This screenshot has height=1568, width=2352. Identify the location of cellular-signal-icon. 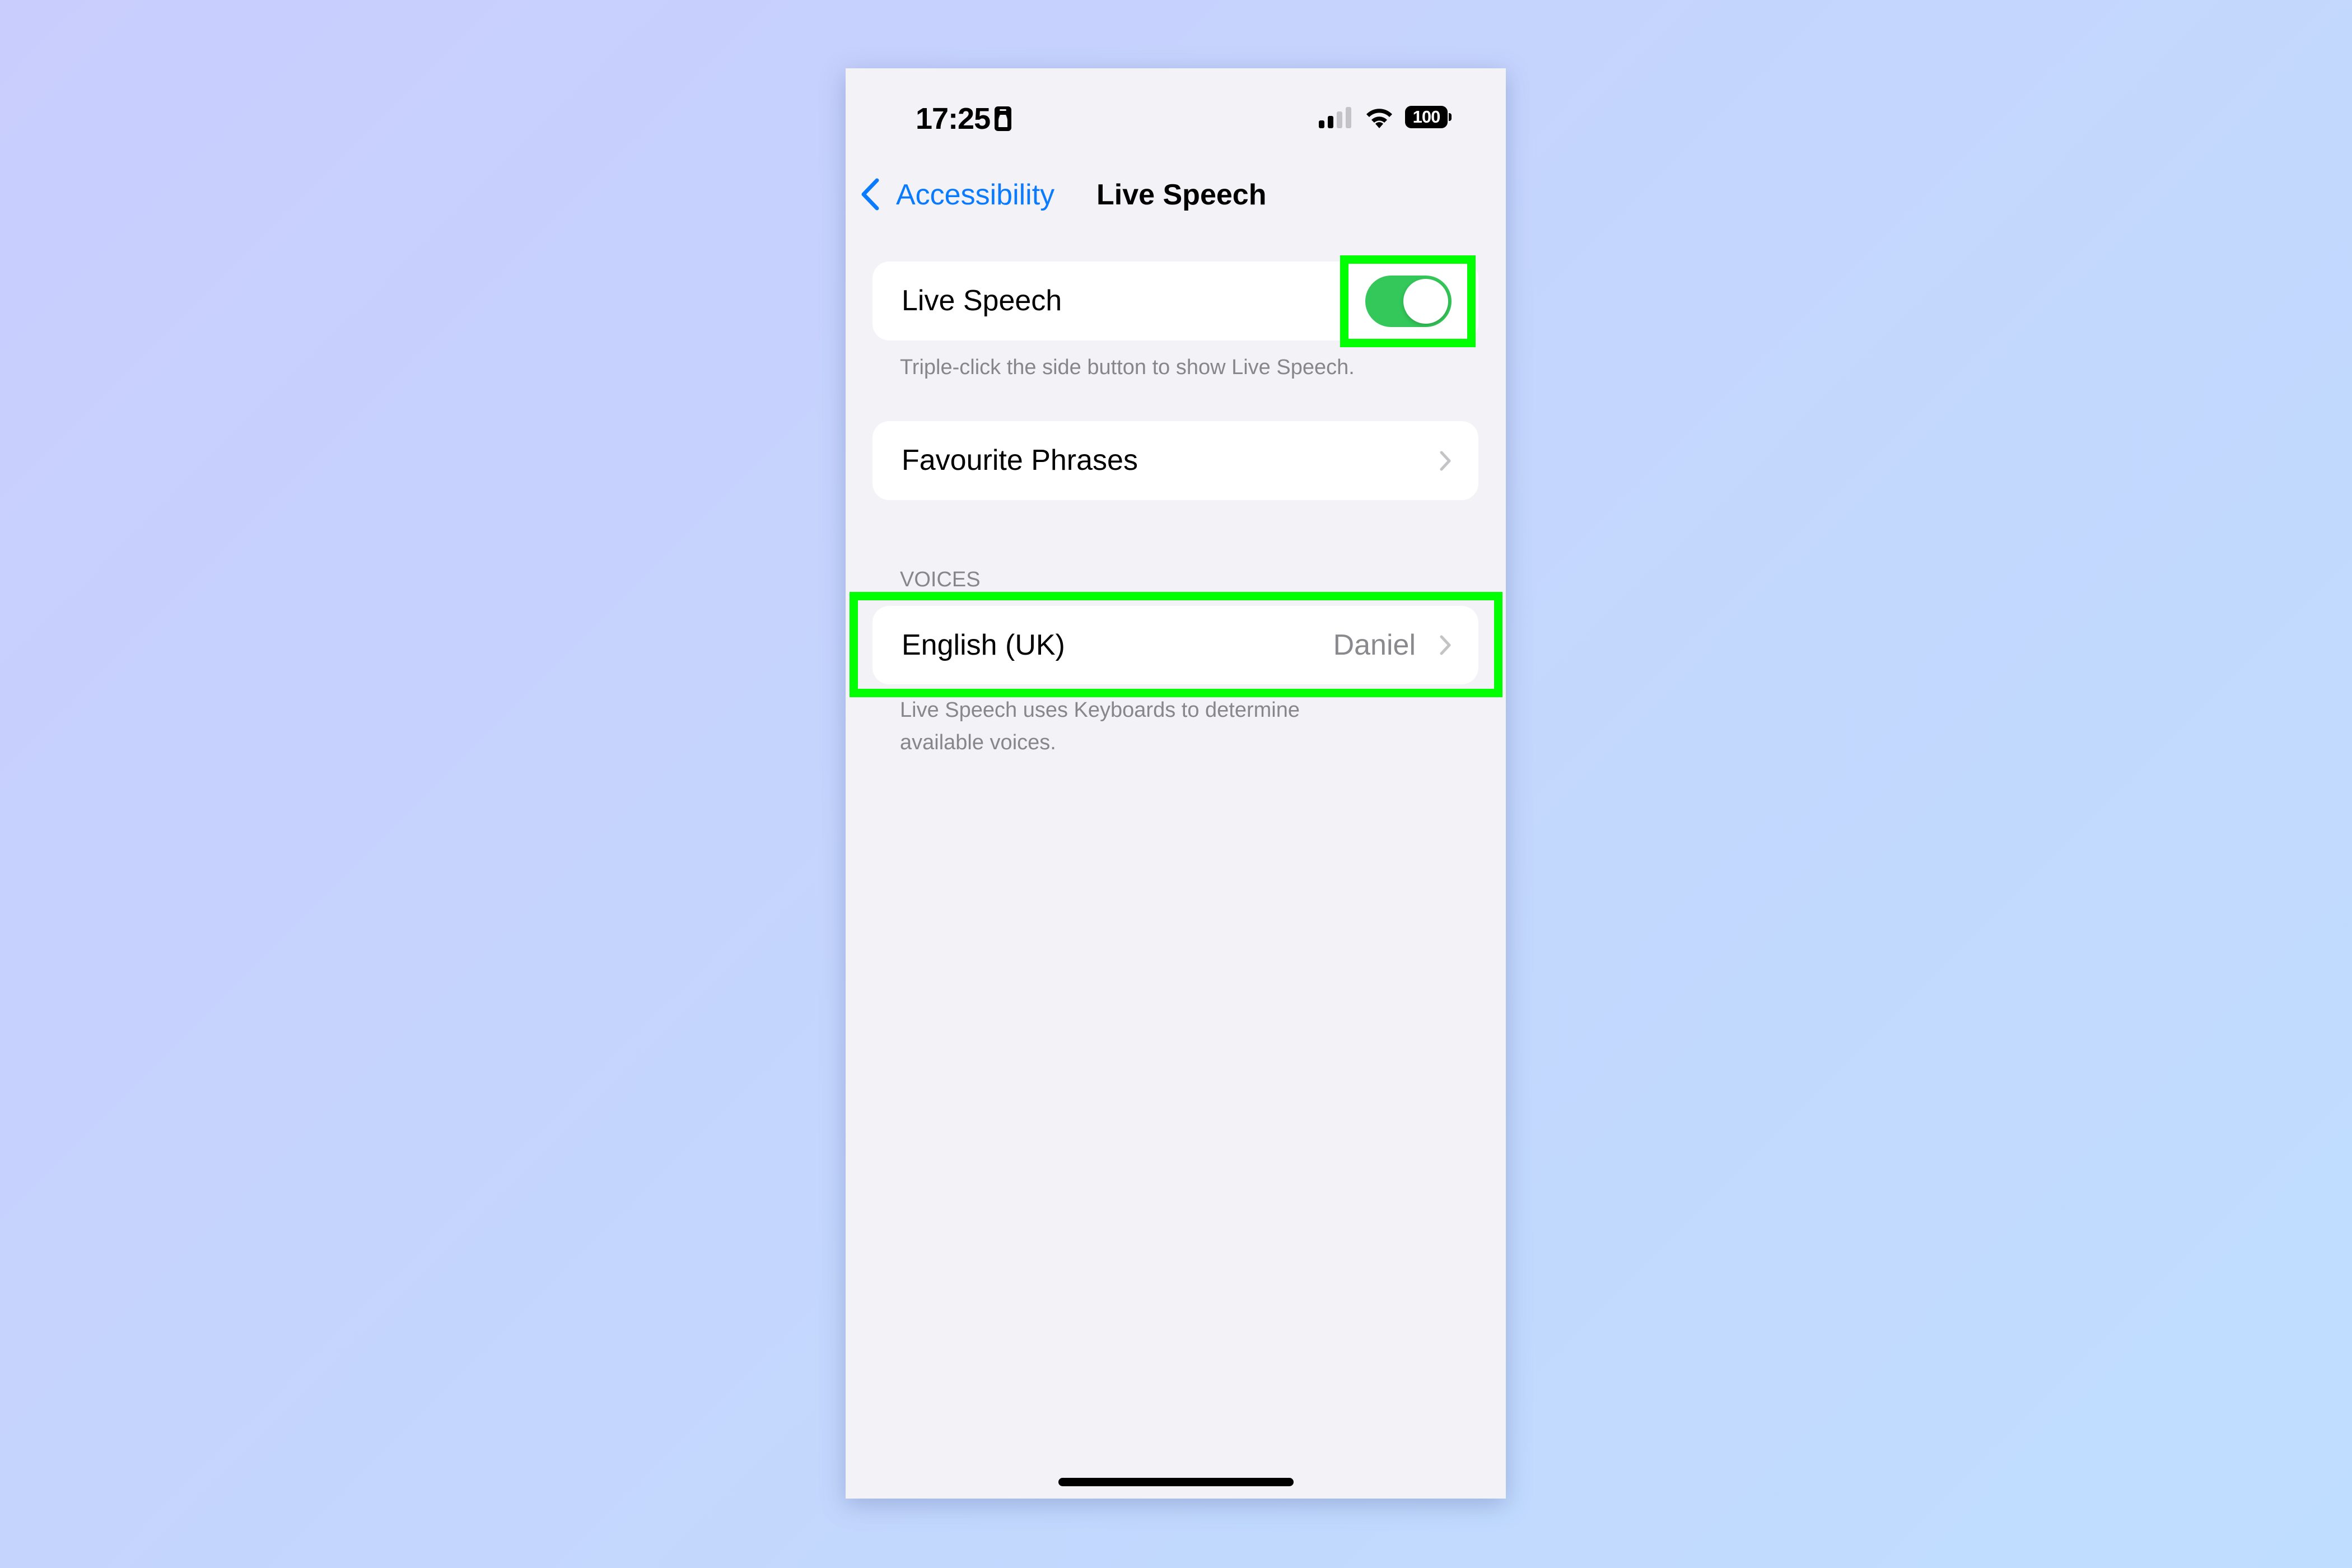
(1336, 118).